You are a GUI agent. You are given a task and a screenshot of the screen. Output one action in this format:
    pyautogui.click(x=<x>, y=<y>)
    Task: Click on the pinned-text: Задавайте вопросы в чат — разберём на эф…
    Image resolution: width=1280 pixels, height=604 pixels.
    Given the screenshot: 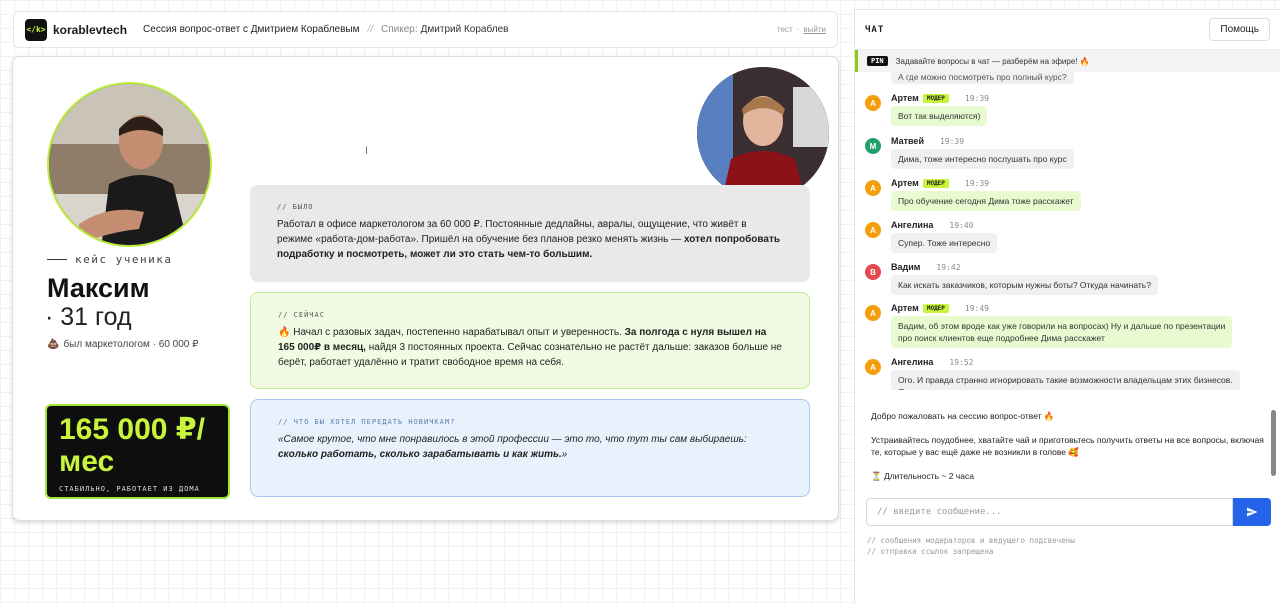 What is the action you would take?
    pyautogui.click(x=992, y=61)
    